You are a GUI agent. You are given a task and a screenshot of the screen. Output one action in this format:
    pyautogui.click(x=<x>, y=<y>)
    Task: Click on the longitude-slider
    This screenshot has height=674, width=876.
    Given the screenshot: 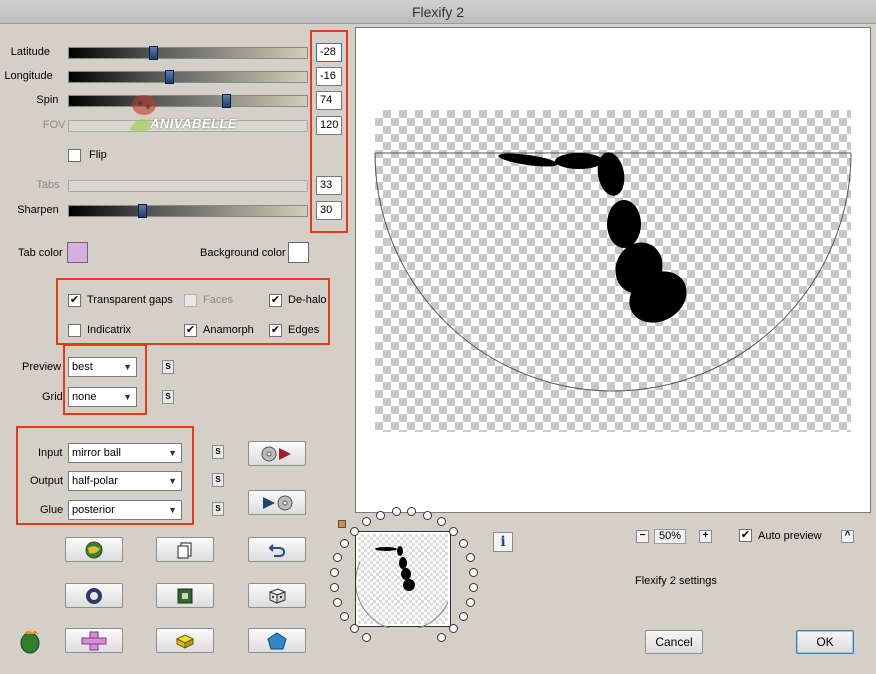 What is the action you would take?
    pyautogui.click(x=188, y=77)
    